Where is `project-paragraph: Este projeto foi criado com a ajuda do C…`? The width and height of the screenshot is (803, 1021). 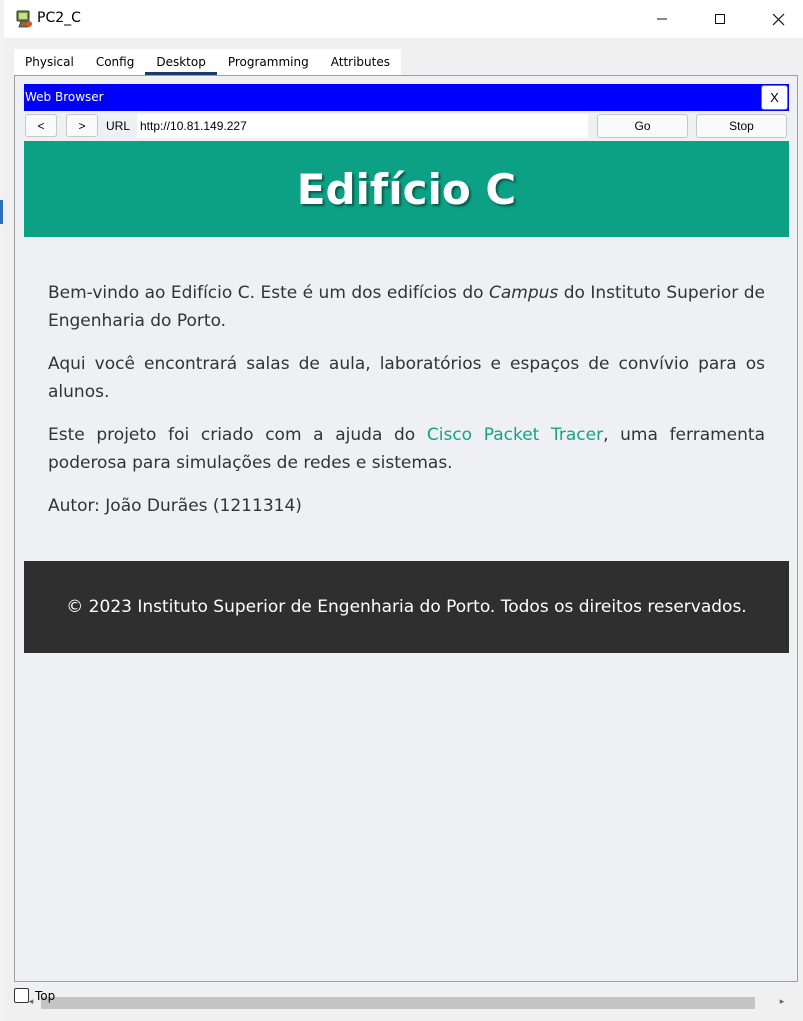 project-paragraph: Este projeto foi criado com a ajuda do C… is located at coordinates (406, 449).